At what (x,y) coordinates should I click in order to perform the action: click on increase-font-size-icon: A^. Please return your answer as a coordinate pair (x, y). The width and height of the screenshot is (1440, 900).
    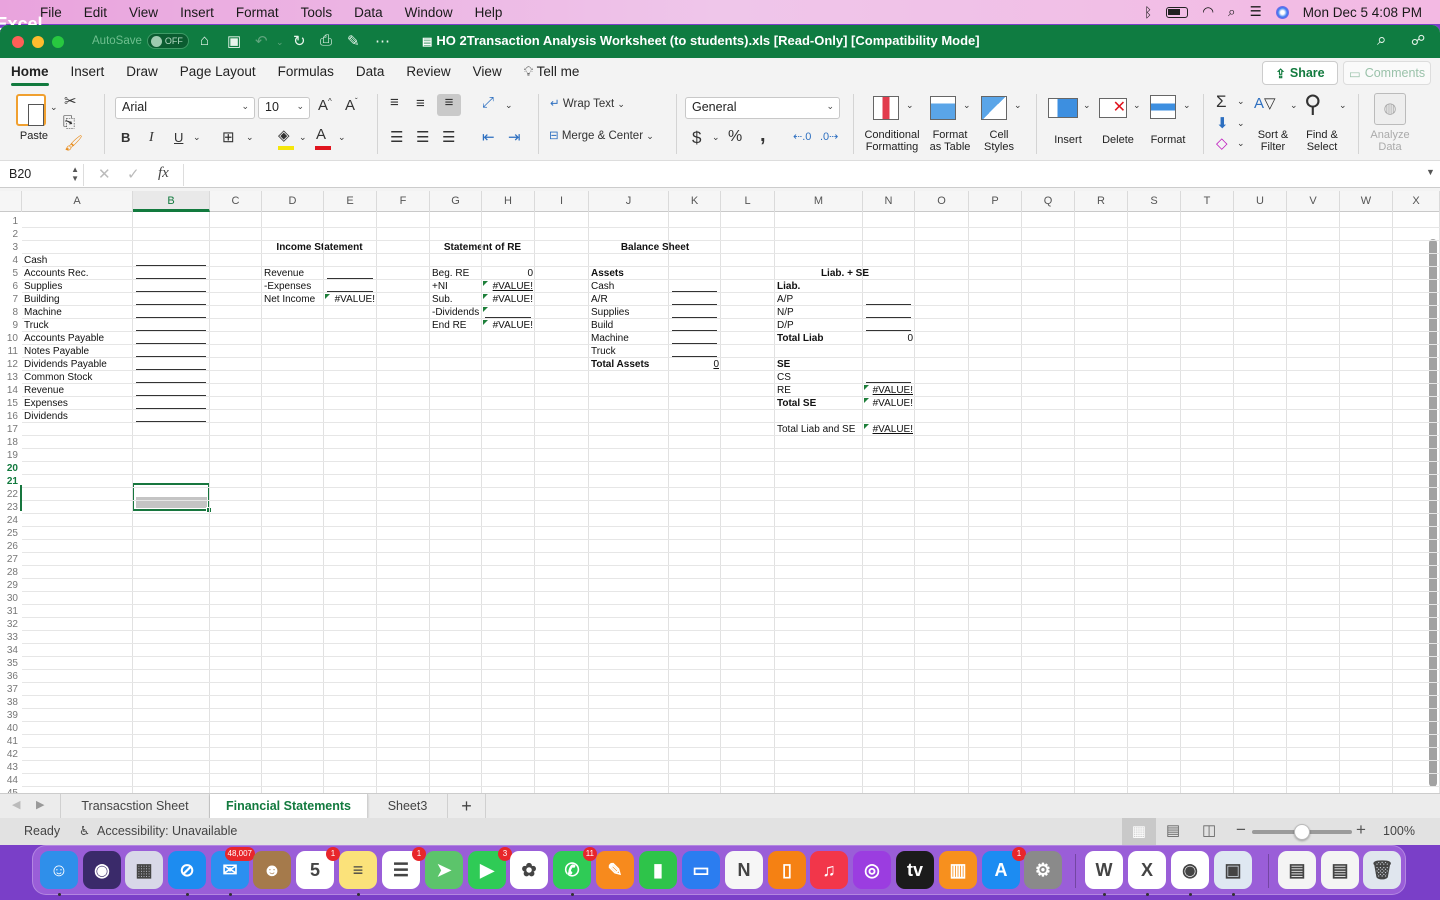
    Looking at the image, I should click on (325, 105).